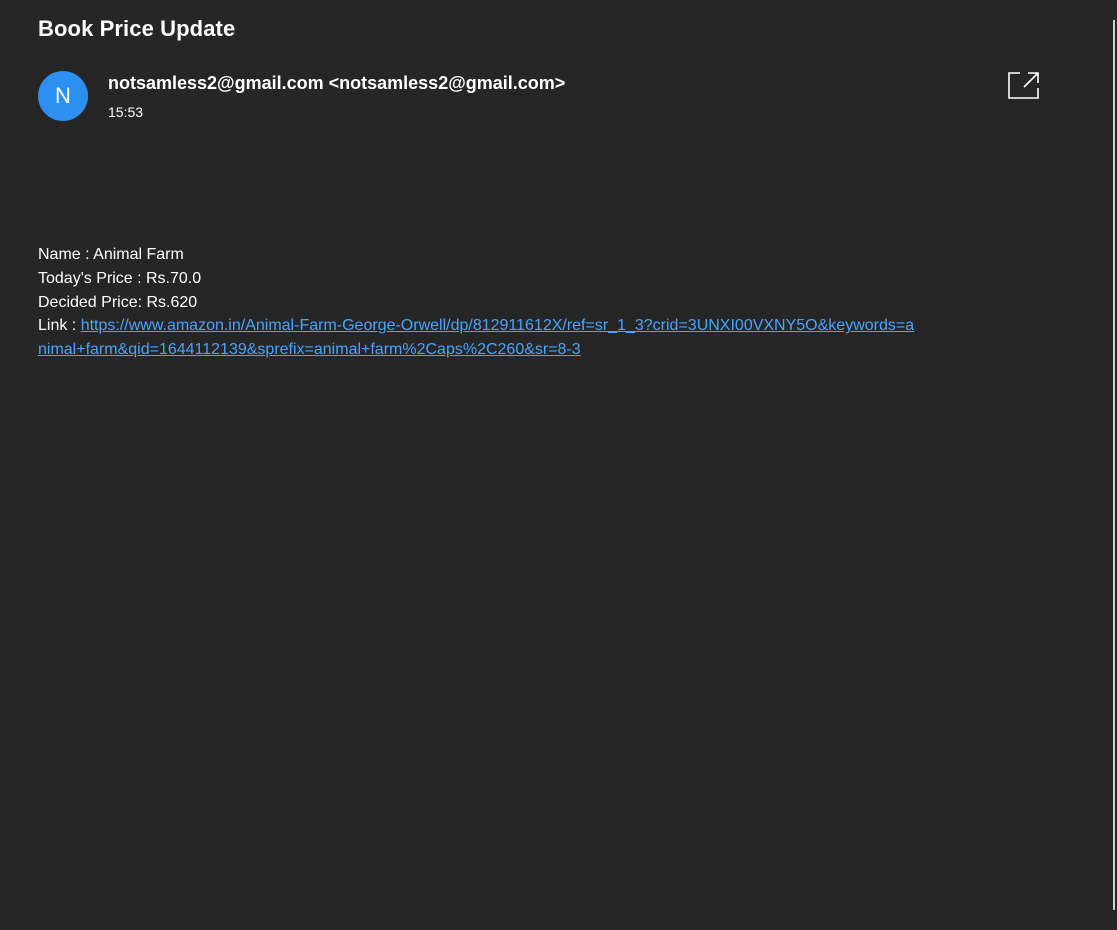  Describe the element at coordinates (92, 302) in the screenshot. I see `decided-price-label: Decided Price:` at that location.